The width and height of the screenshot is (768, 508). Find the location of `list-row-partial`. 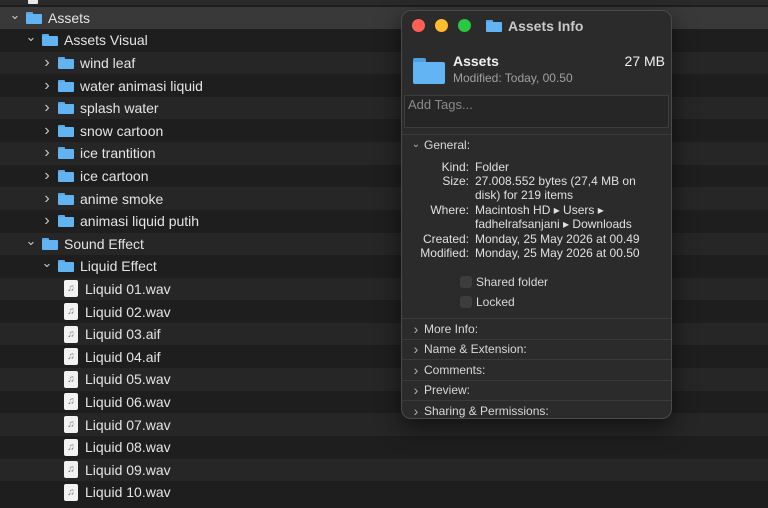

list-row-partial is located at coordinates (384, 2).